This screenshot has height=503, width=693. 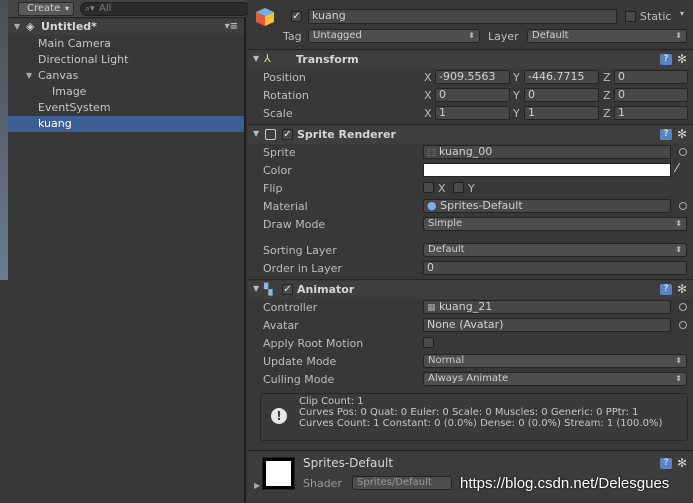 I want to click on search-placeholder: All, so click(x=105, y=8).